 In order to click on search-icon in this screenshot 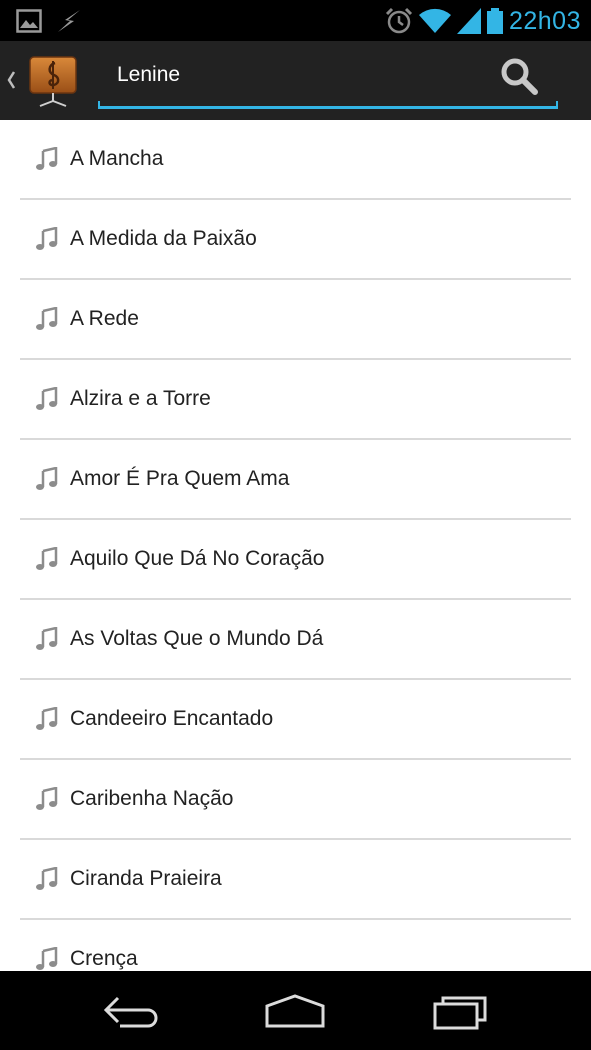, I will do `click(519, 76)`.